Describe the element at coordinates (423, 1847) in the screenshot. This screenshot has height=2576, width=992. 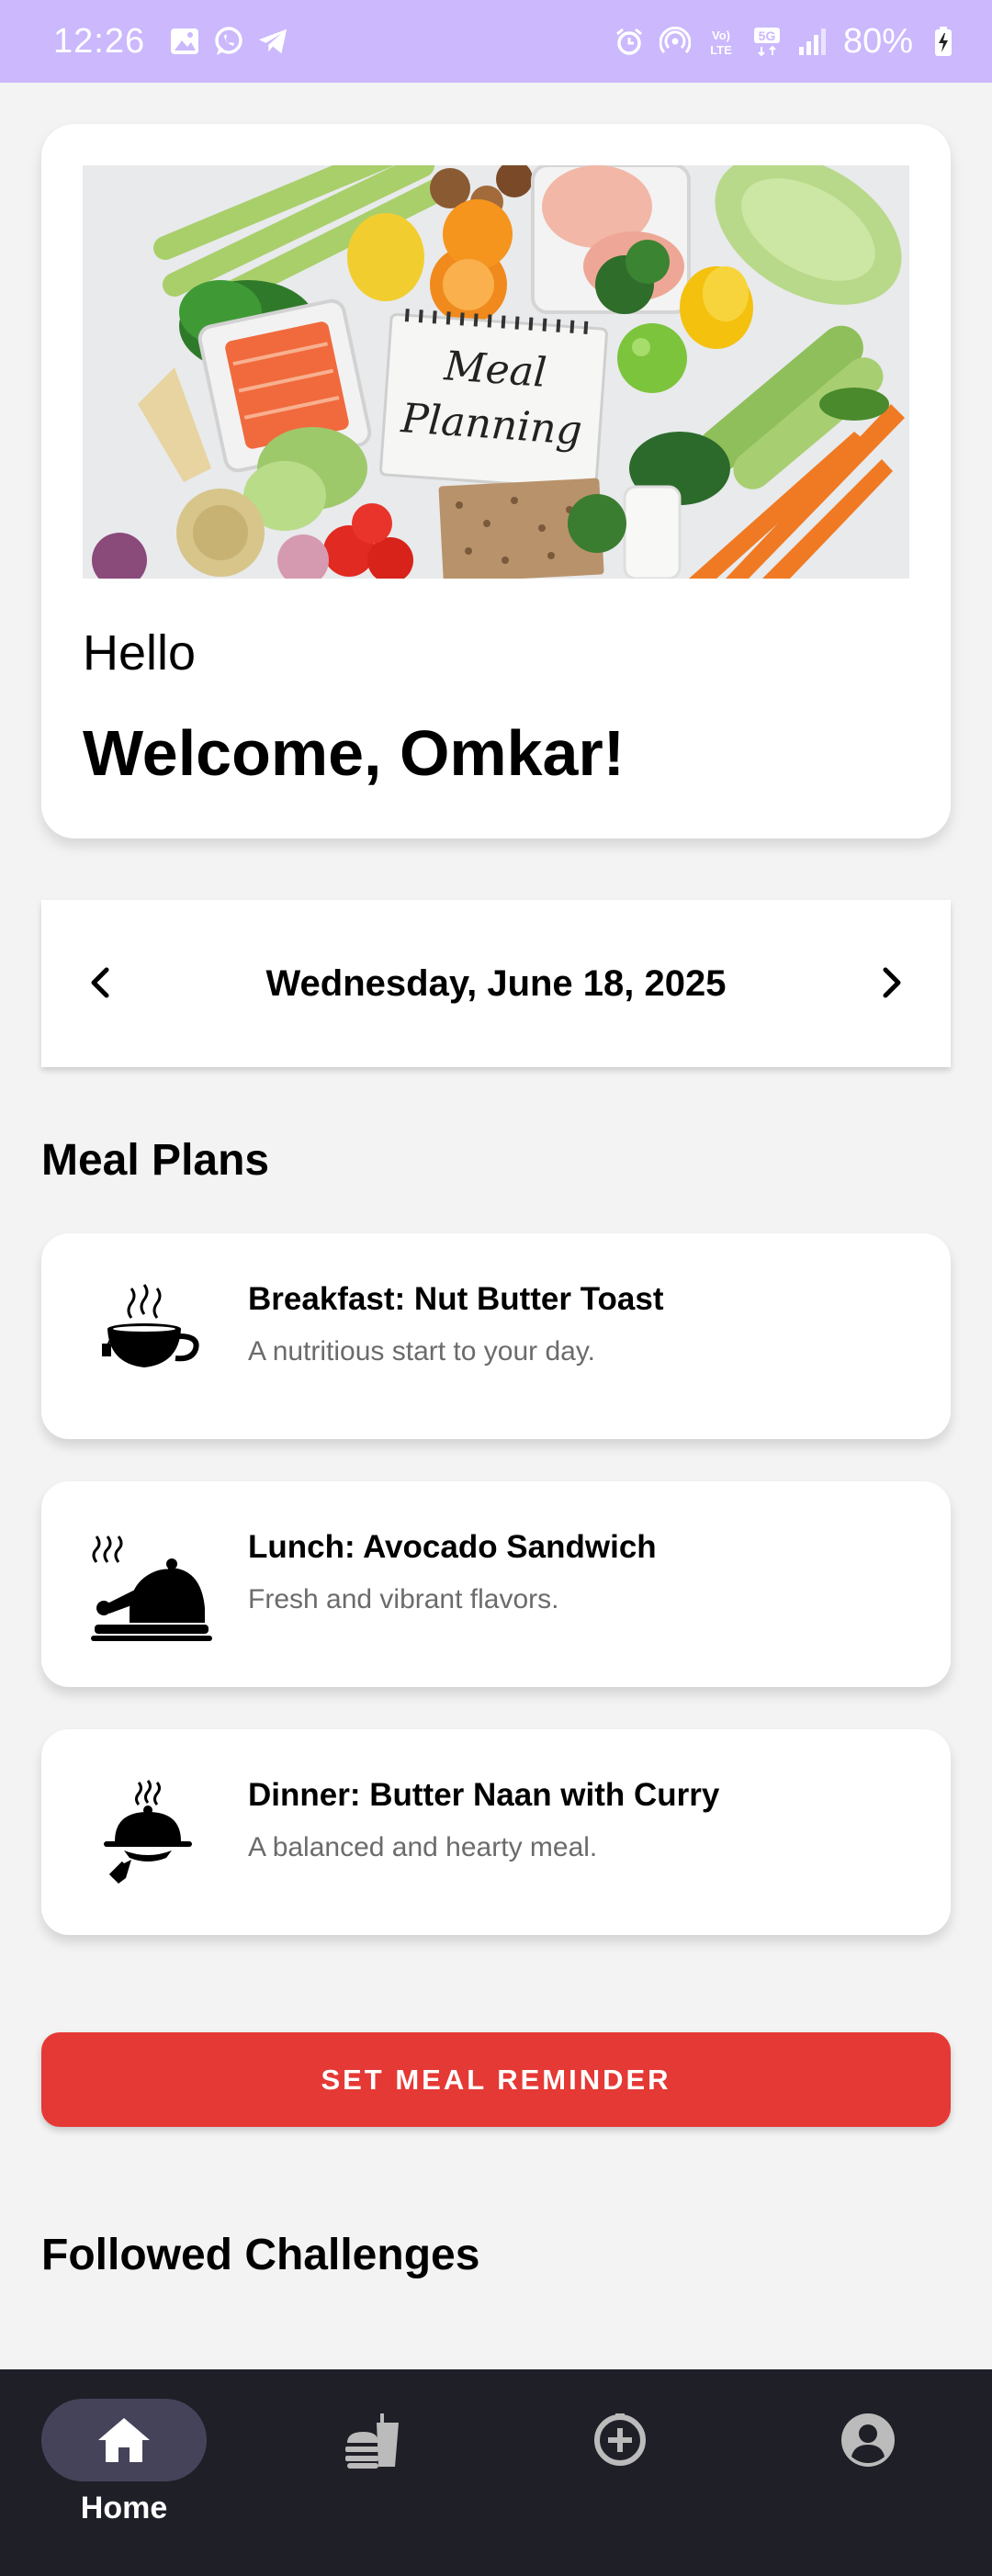
I see `meal-description: A balanced and hearty meal.` at that location.